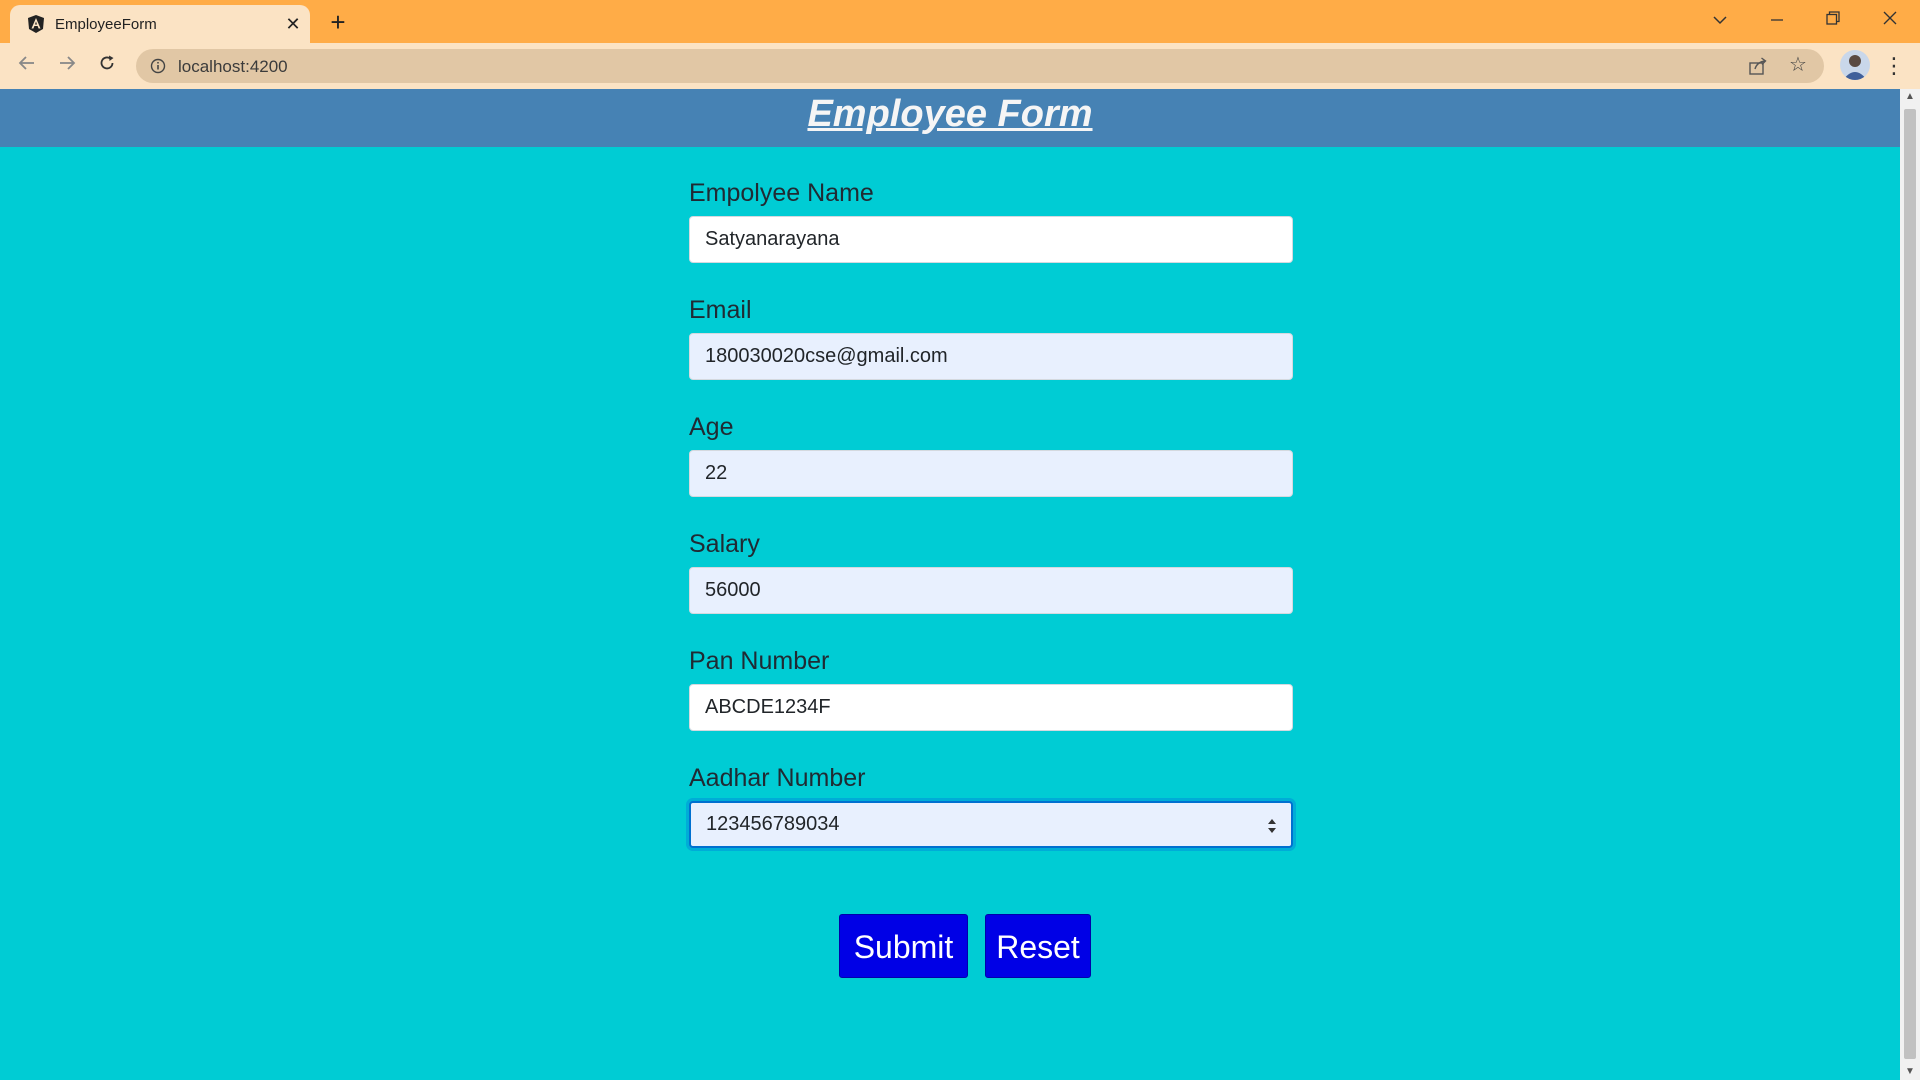 Image resolution: width=1920 pixels, height=1080 pixels. I want to click on form-actions: Submit Reset, so click(969, 946).